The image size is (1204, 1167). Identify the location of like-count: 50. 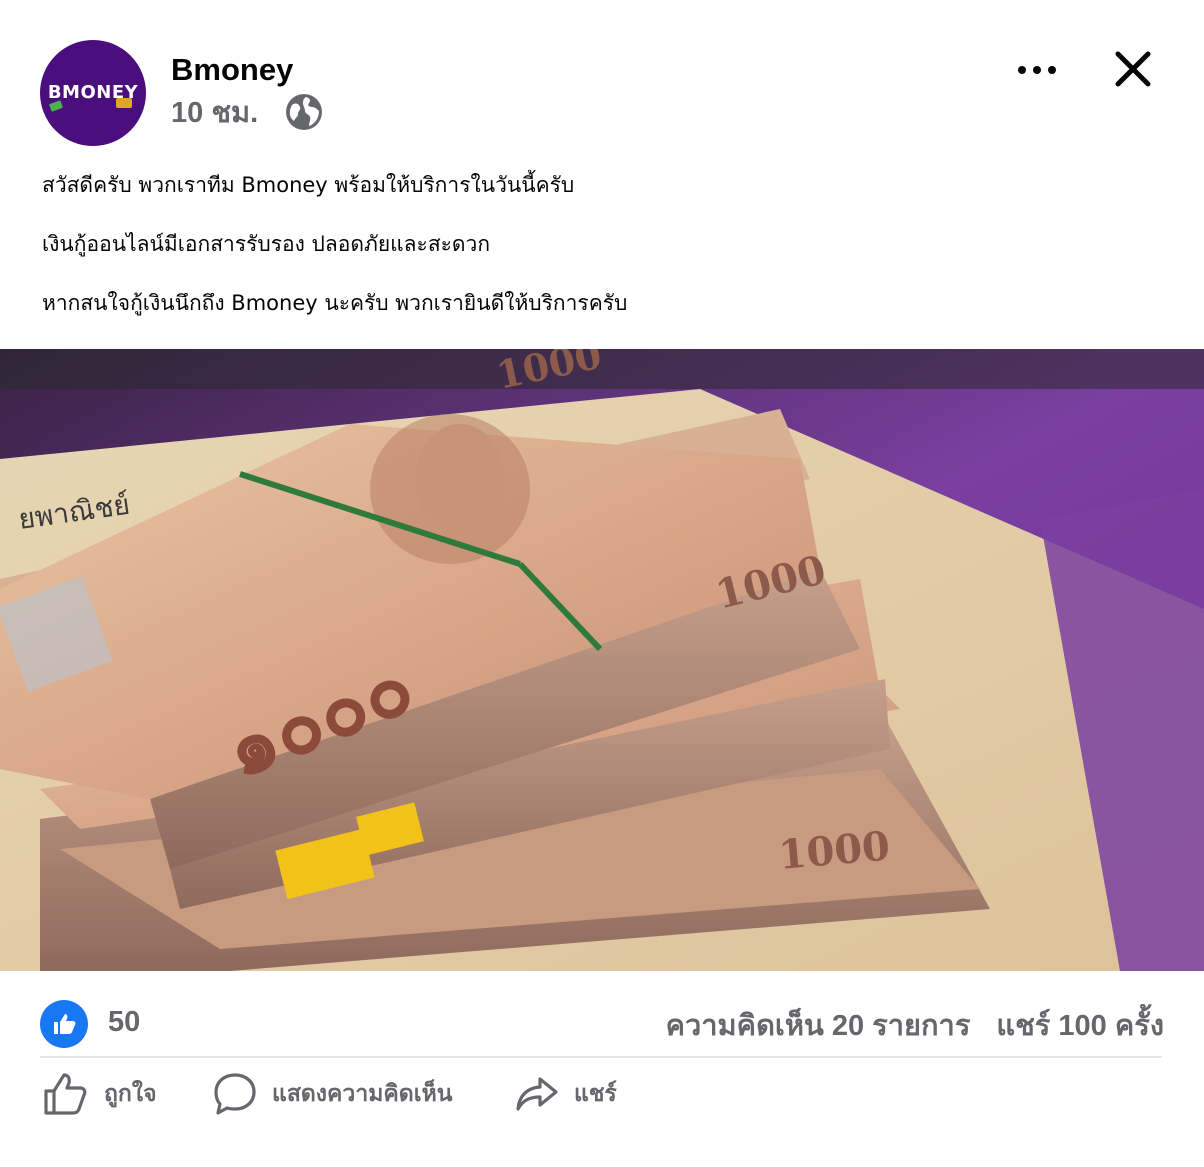
(124, 1022).